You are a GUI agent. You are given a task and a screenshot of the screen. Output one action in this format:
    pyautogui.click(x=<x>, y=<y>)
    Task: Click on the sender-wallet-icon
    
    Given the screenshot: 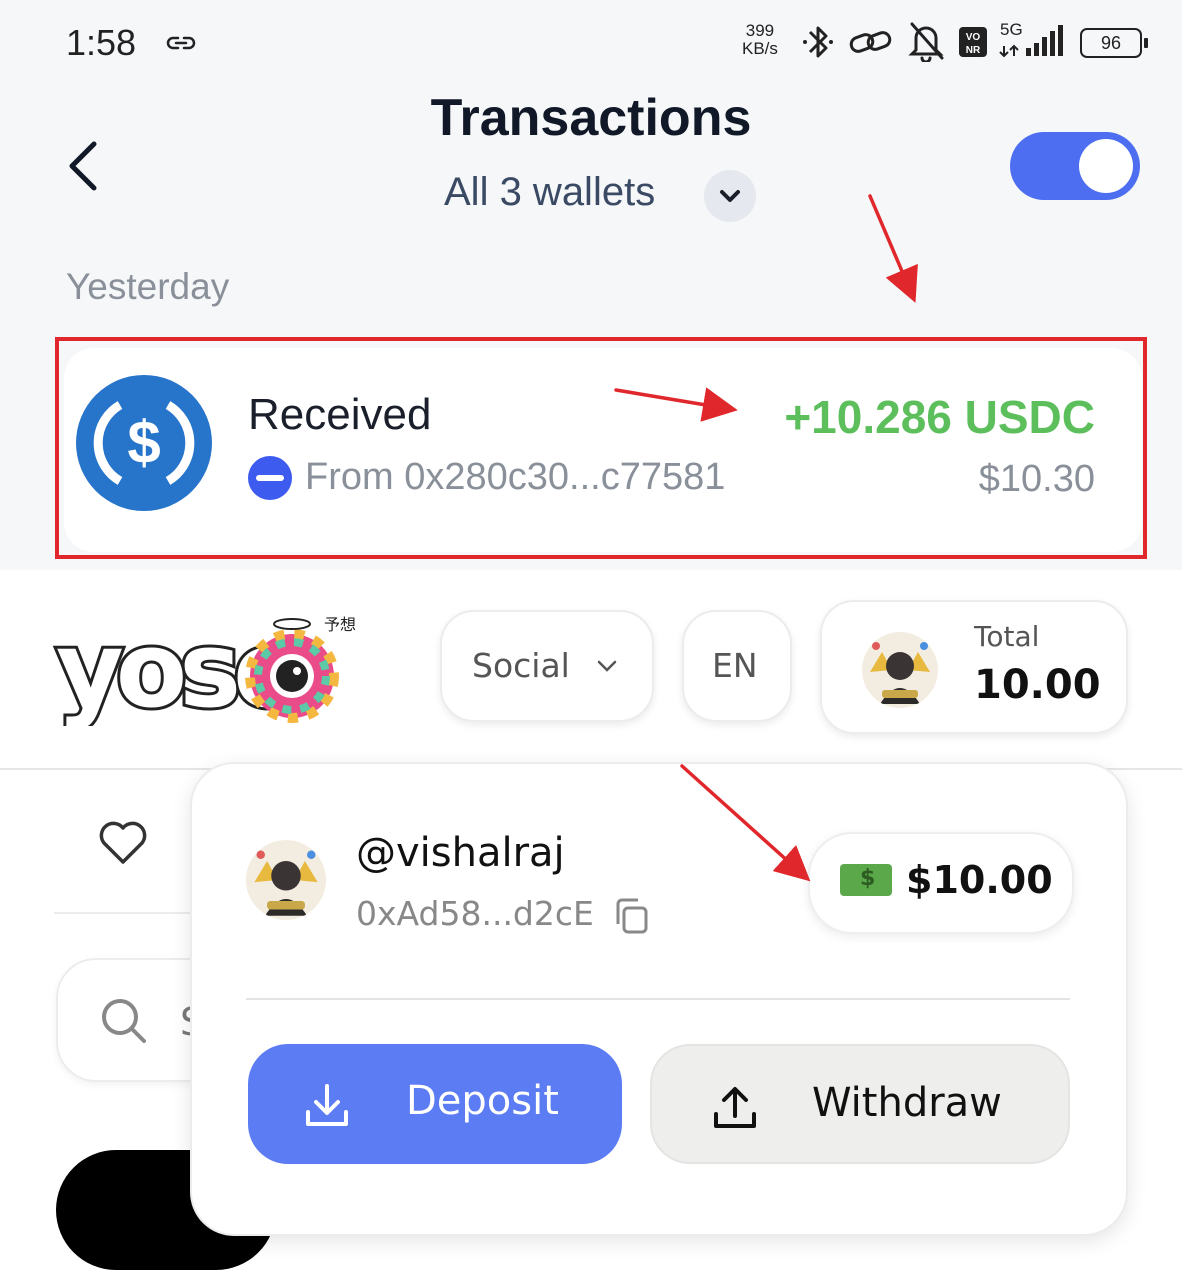 What is the action you would take?
    pyautogui.click(x=270, y=478)
    